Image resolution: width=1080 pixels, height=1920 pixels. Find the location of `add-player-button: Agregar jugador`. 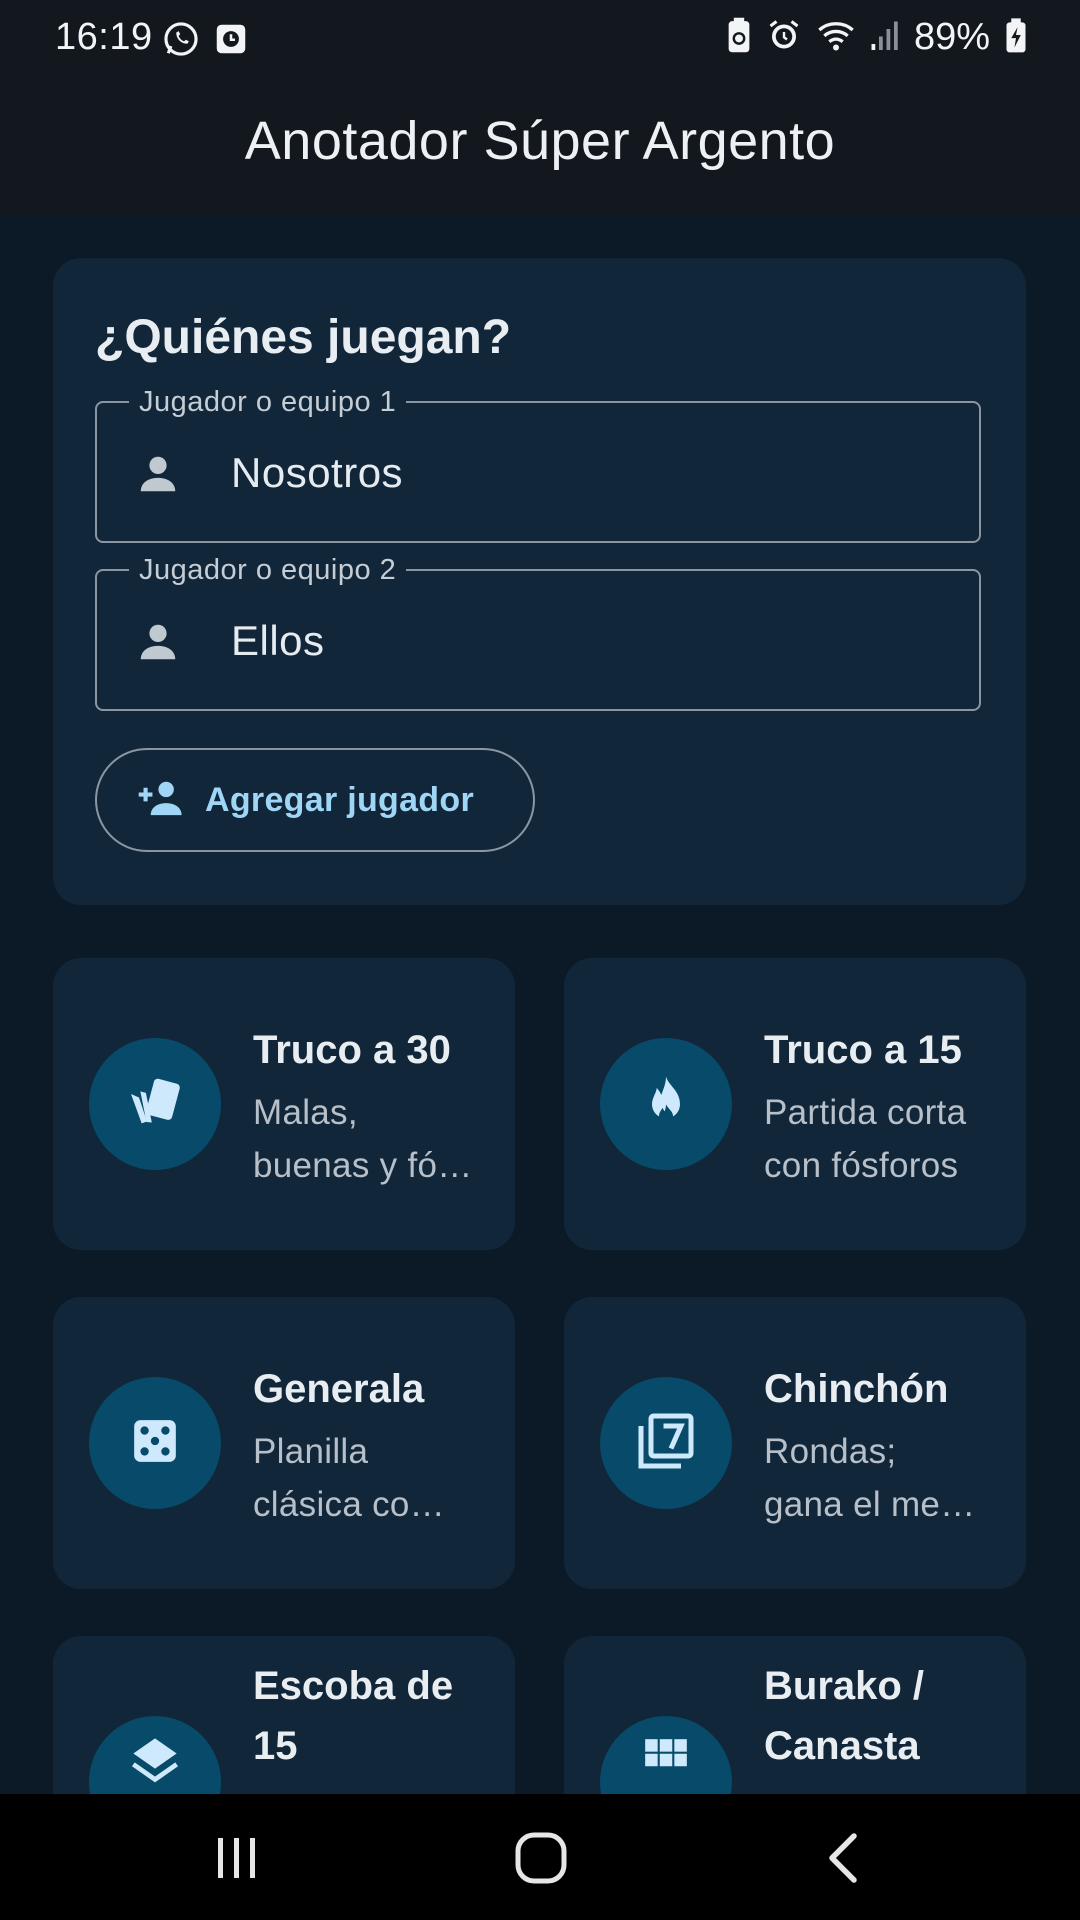

add-player-button: Agregar jugador is located at coordinates (315, 800).